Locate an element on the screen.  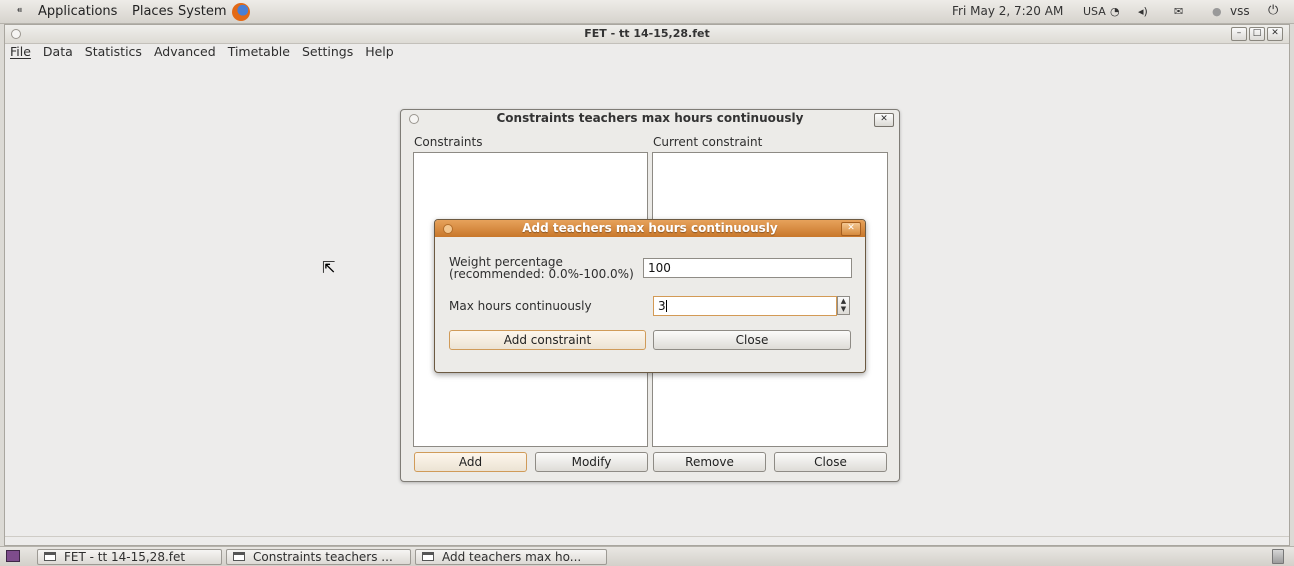
menu-system: System is located at coordinates (202, 11).